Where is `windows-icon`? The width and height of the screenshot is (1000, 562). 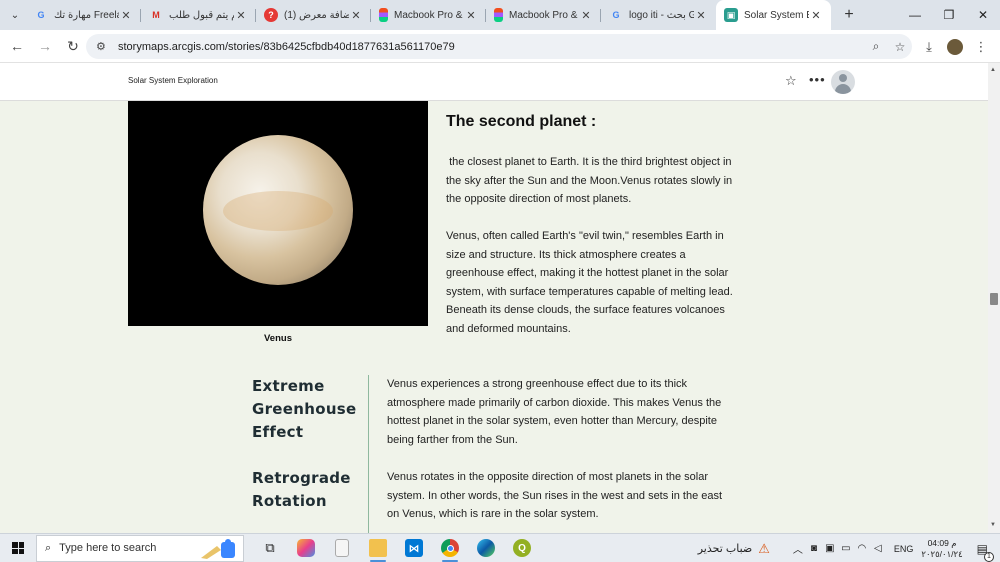
windows-icon is located at coordinates (18, 548).